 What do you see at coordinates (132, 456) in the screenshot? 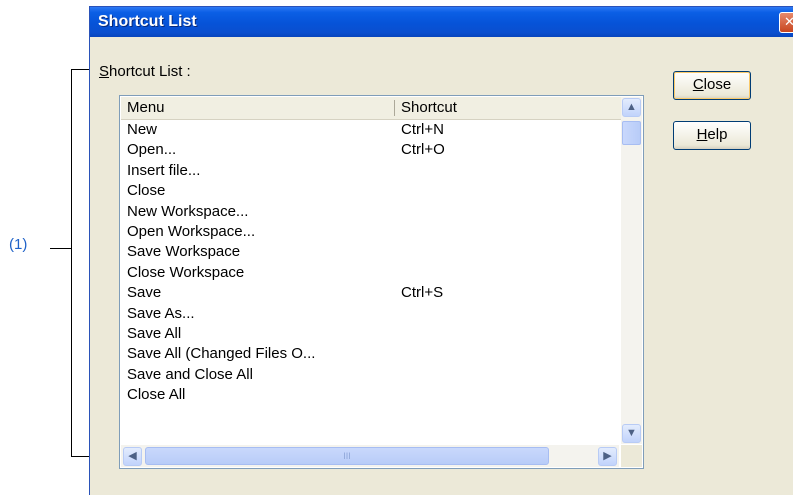
I see `chevron-left-icon: ◀` at bounding box center [132, 456].